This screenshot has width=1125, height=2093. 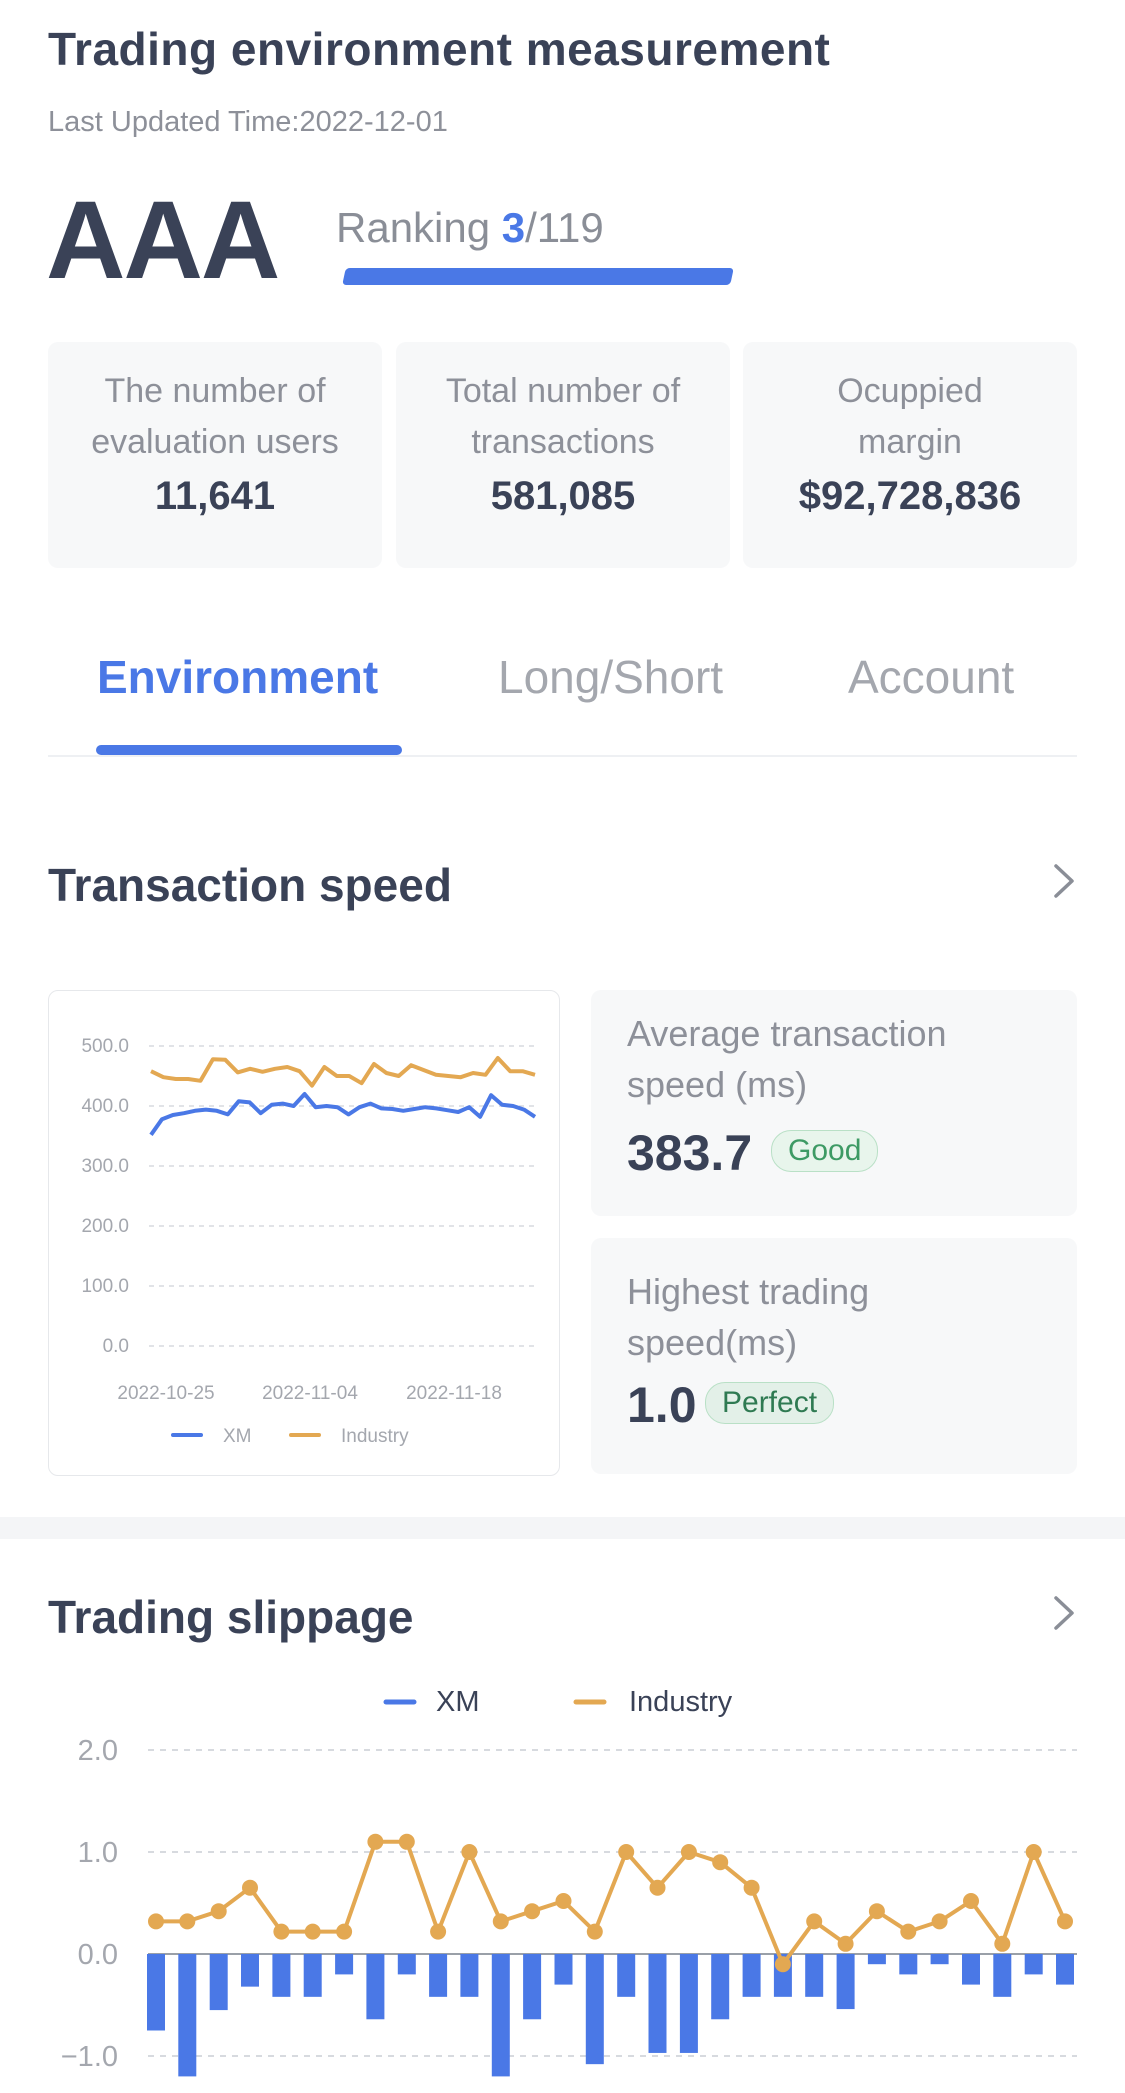 I want to click on card-value: 581,085, so click(x=563, y=496).